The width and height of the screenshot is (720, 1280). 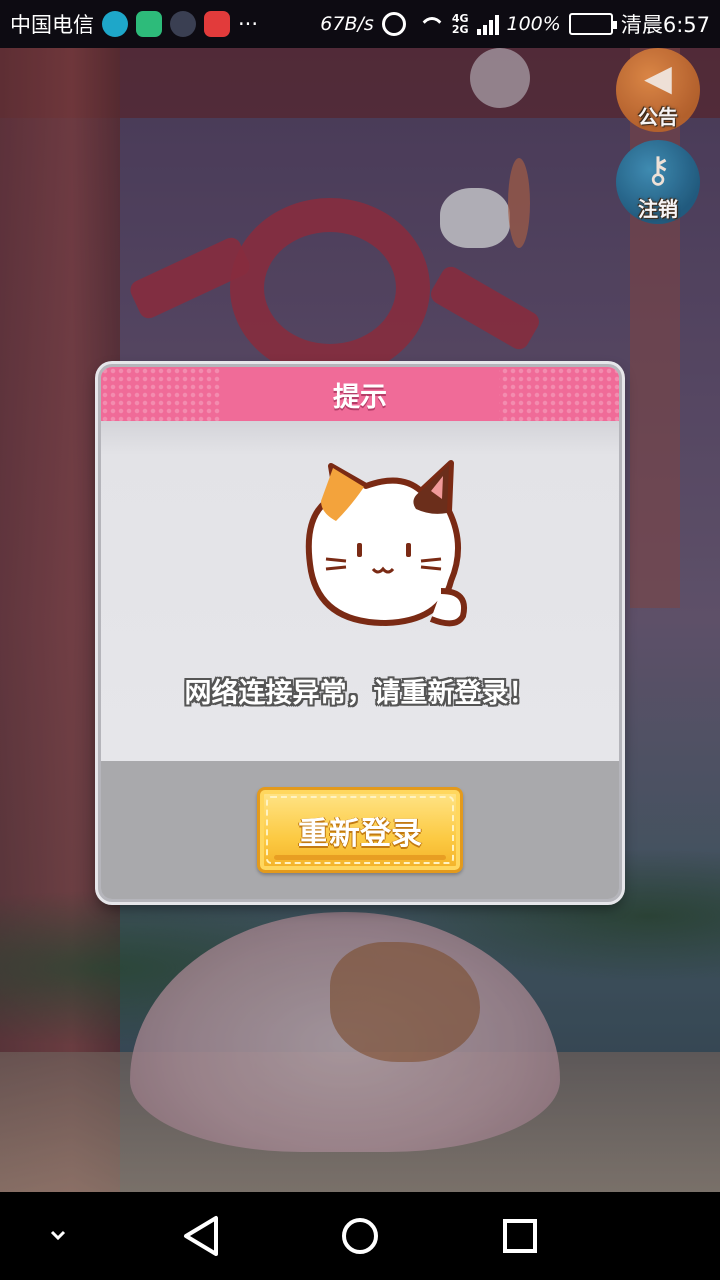 What do you see at coordinates (248, 24) in the screenshot?
I see `more-notifications-icon: ···` at bounding box center [248, 24].